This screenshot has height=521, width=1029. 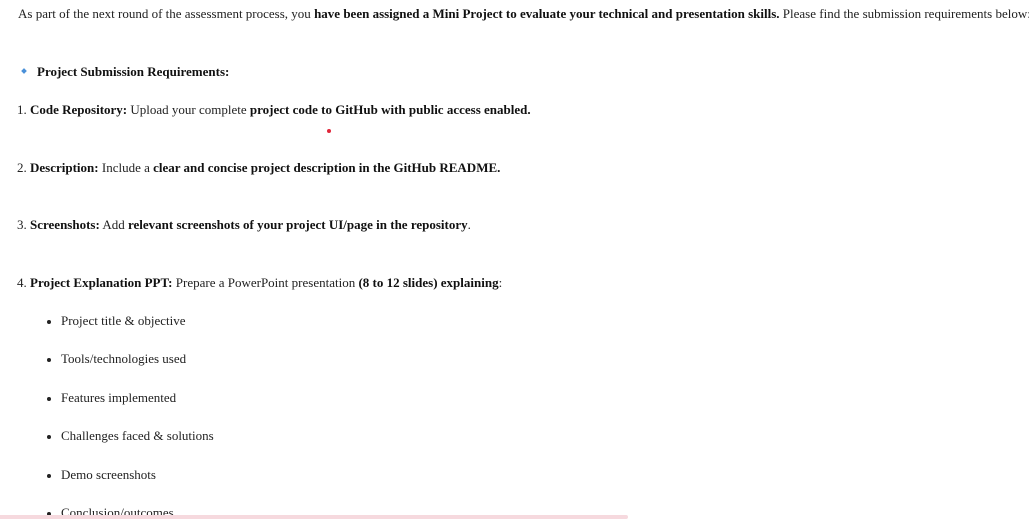 What do you see at coordinates (188, 109) in the screenshot?
I see `item-text: Upload your complete` at bounding box center [188, 109].